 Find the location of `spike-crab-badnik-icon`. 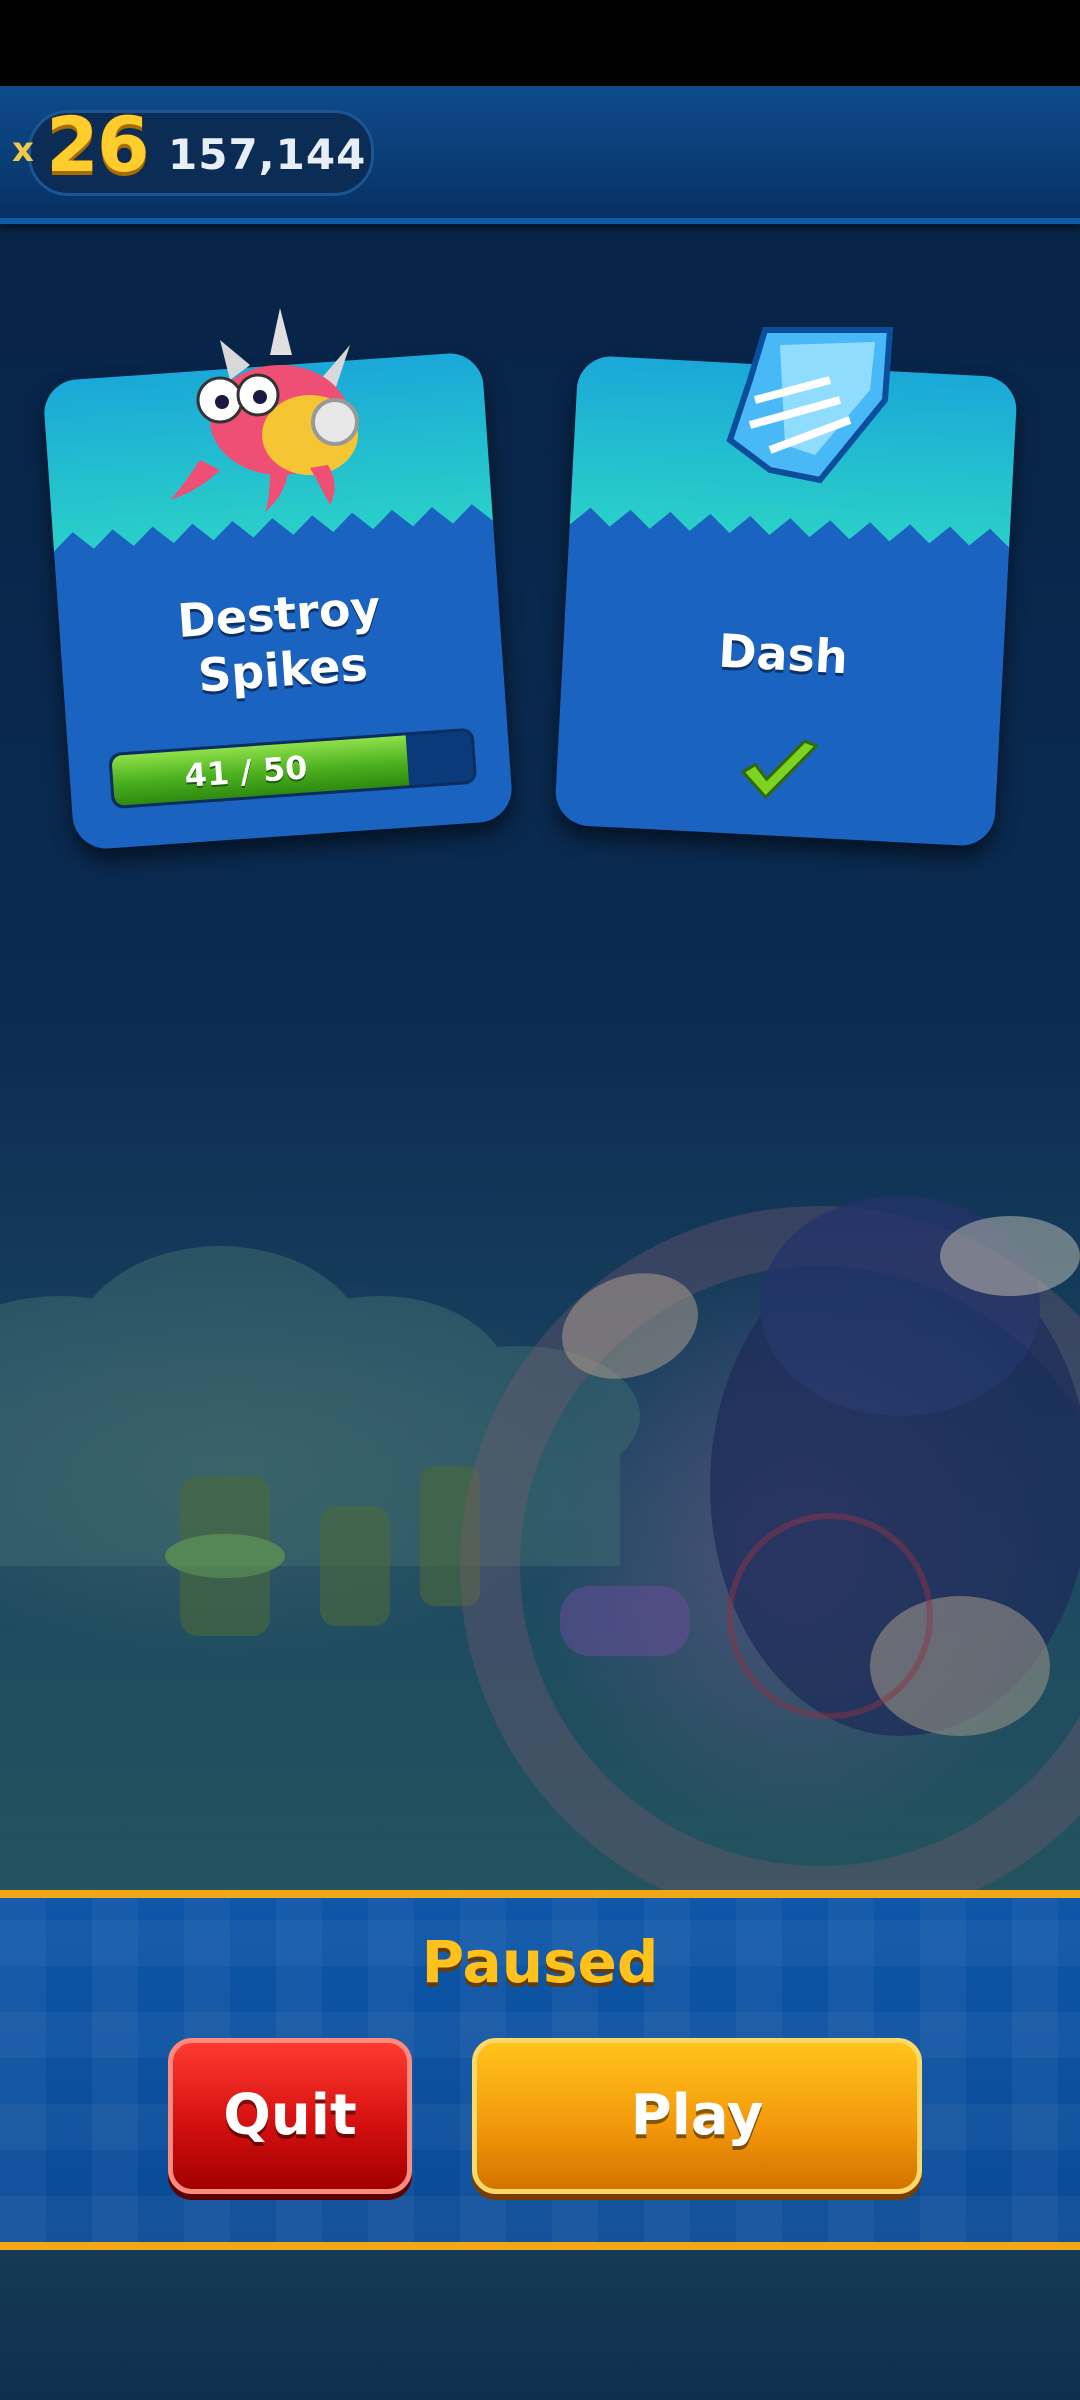

spike-crab-badnik-icon is located at coordinates (264, 410).